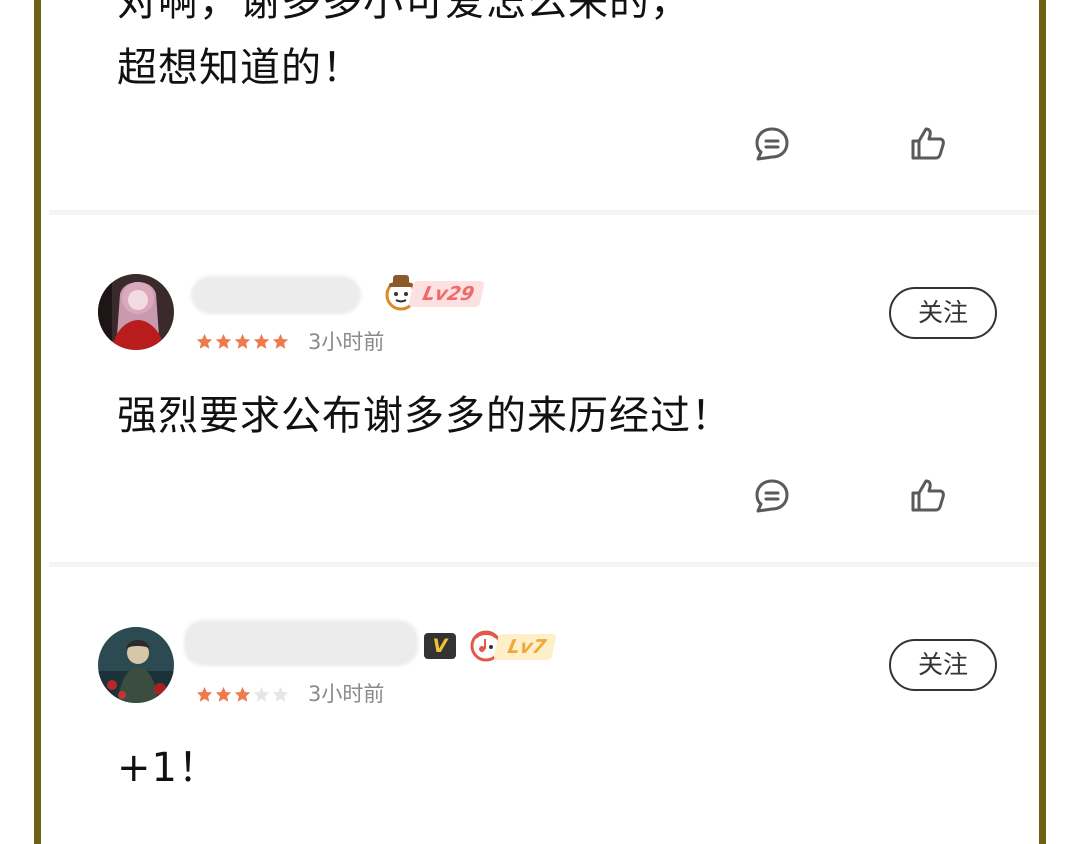 Image resolution: width=1080 pixels, height=844 pixels. What do you see at coordinates (440, 646) in the screenshot?
I see `vip-badge: V` at bounding box center [440, 646].